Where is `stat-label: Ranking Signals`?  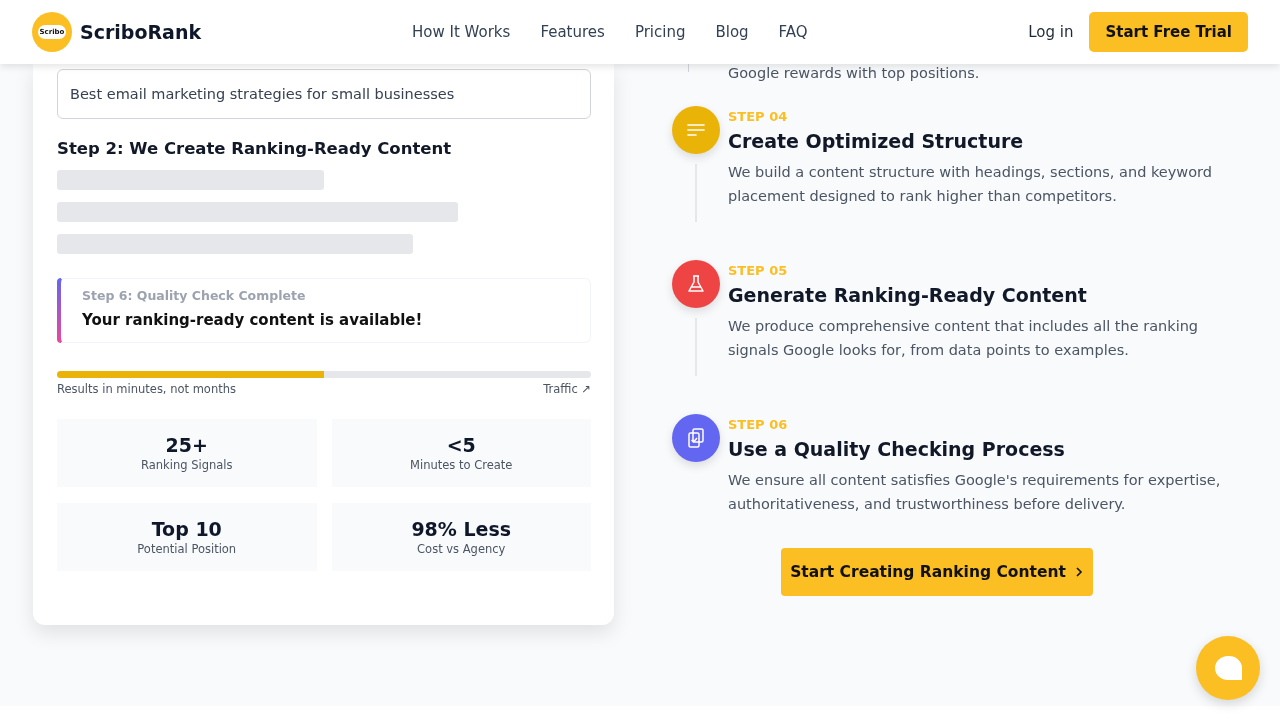
stat-label: Ranking Signals is located at coordinates (187, 465).